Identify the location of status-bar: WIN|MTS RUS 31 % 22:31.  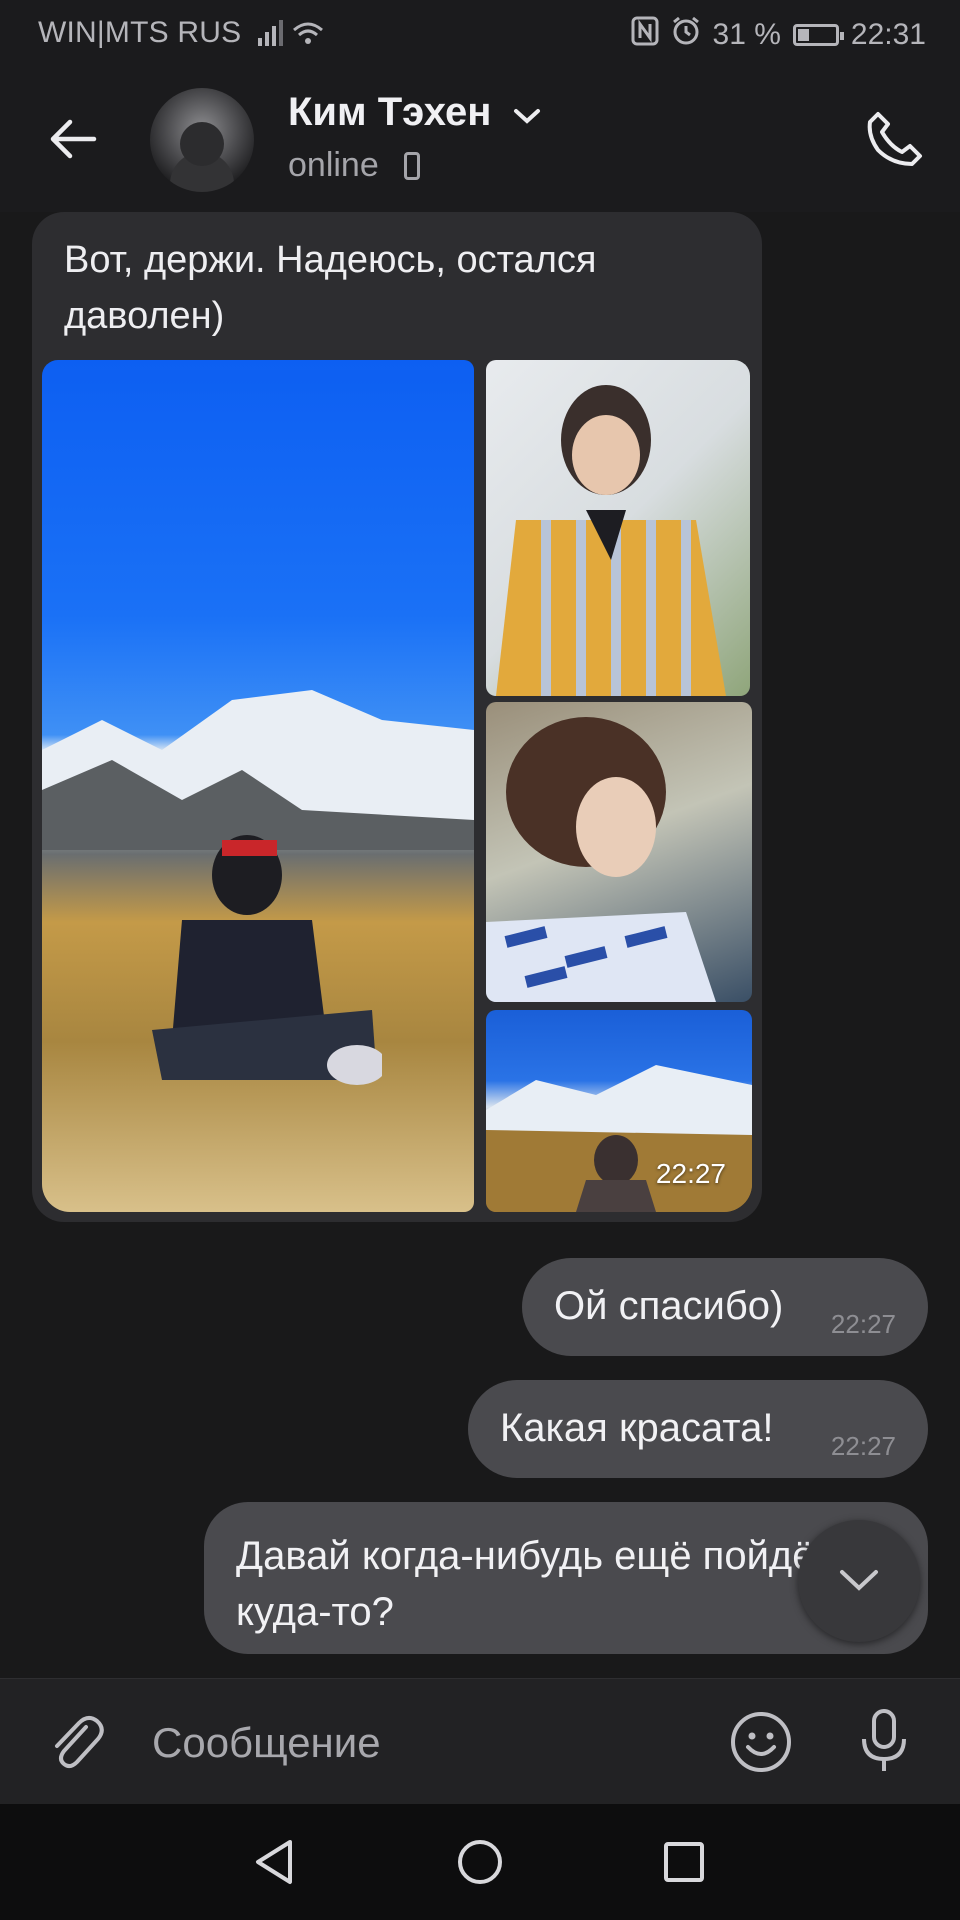
(480, 33).